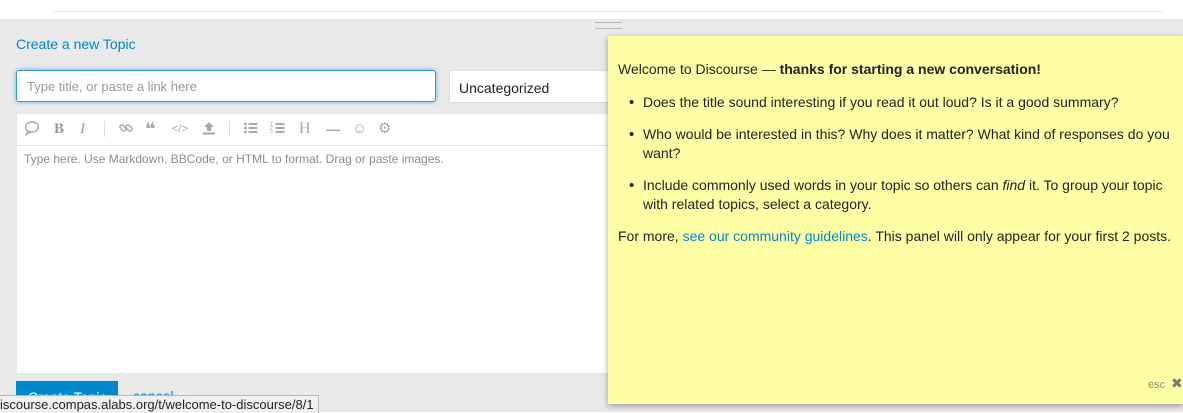 The width and height of the screenshot is (1183, 413). I want to click on editor-toolbar: B I ❝ </> 123 H — ☺ ⚙, so click(317, 130).